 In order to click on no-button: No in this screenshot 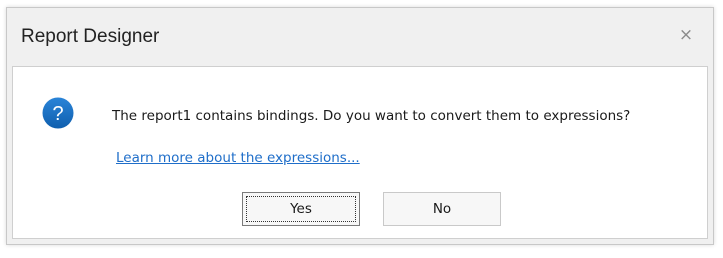, I will do `click(442, 209)`.